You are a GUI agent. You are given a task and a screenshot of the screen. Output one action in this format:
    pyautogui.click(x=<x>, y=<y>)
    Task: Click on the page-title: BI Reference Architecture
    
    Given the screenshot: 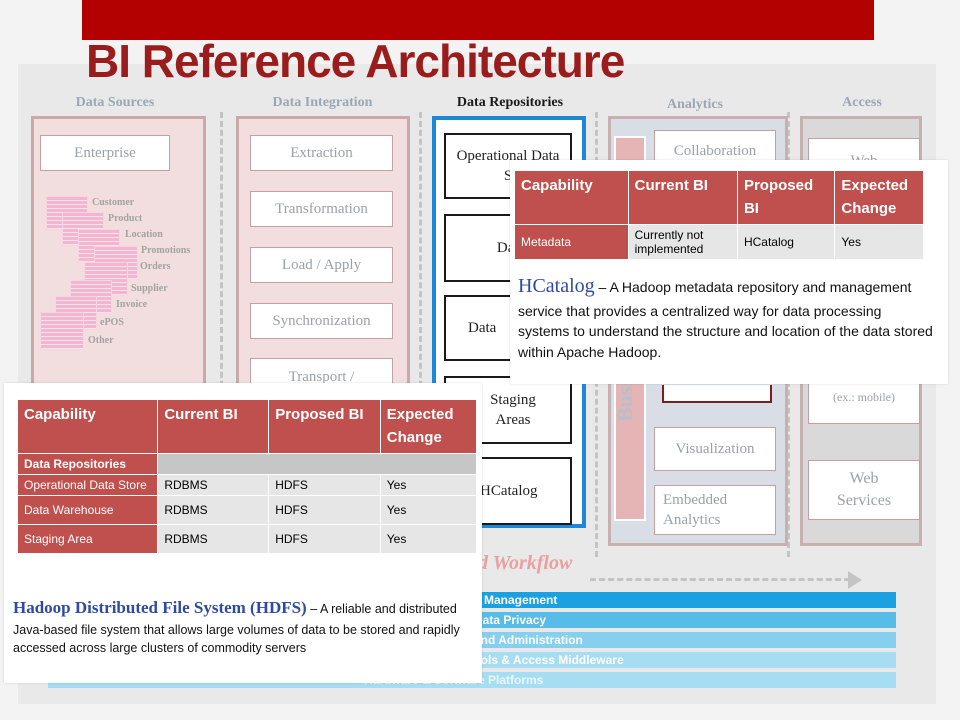 What is the action you would take?
    pyautogui.click(x=355, y=61)
    